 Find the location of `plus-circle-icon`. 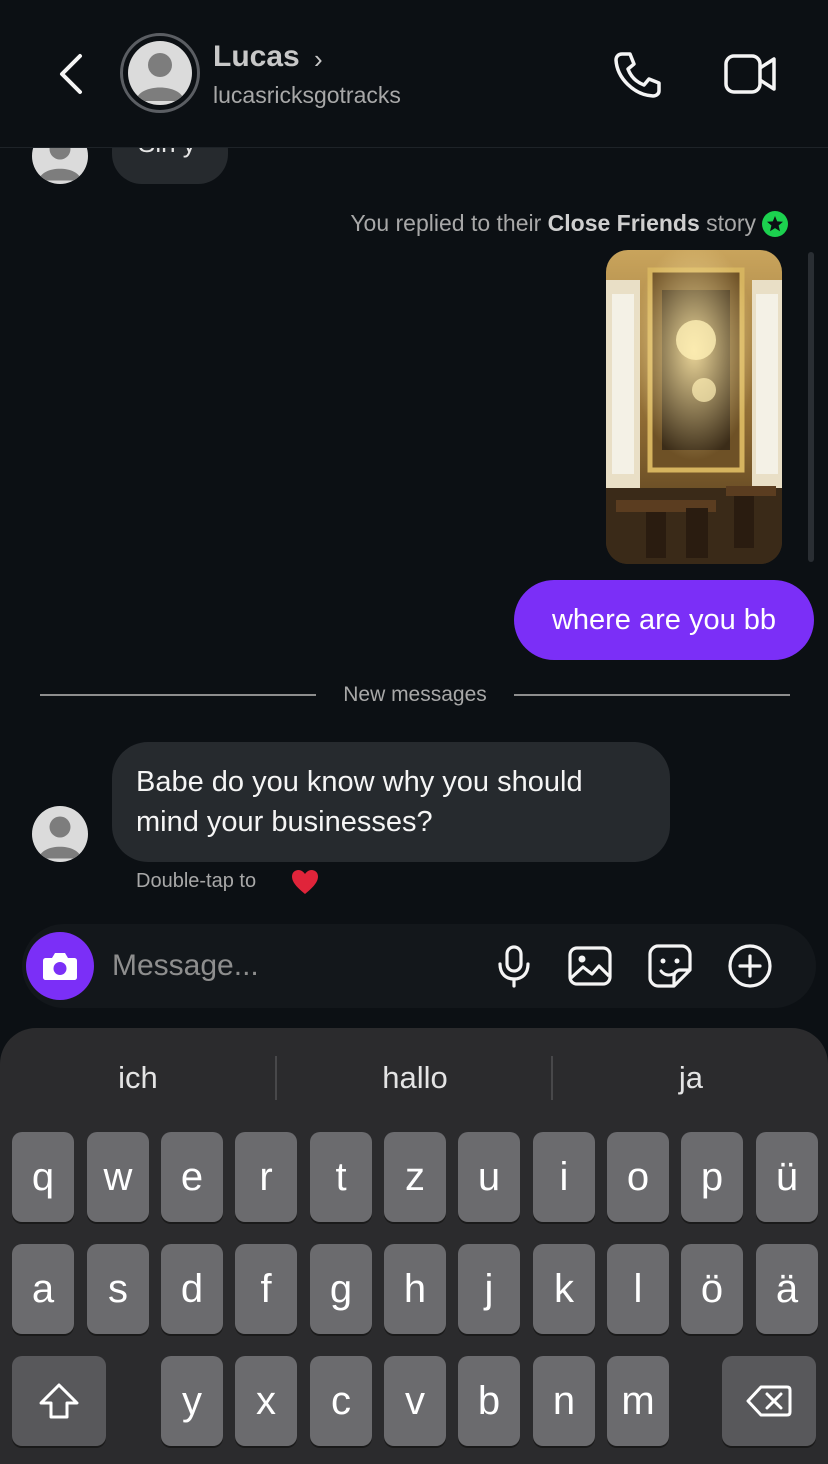

plus-circle-icon is located at coordinates (750, 966).